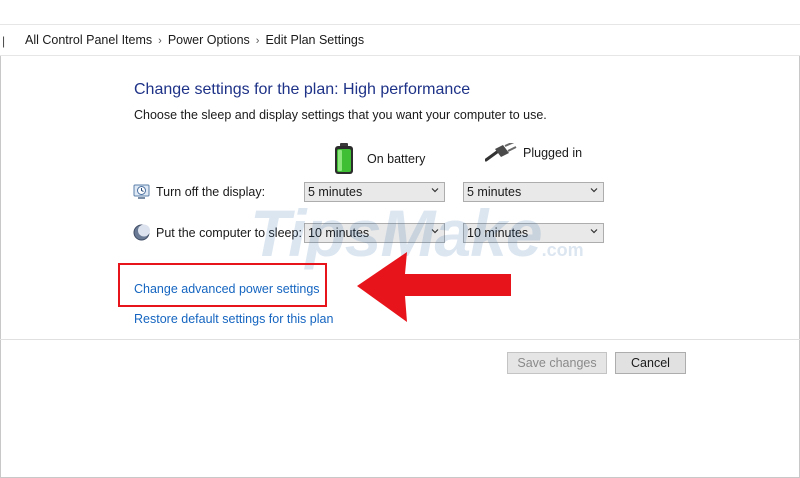 Image resolution: width=800 pixels, height=478 pixels. Describe the element at coordinates (400, 12) in the screenshot. I see `window-titlebar` at that location.